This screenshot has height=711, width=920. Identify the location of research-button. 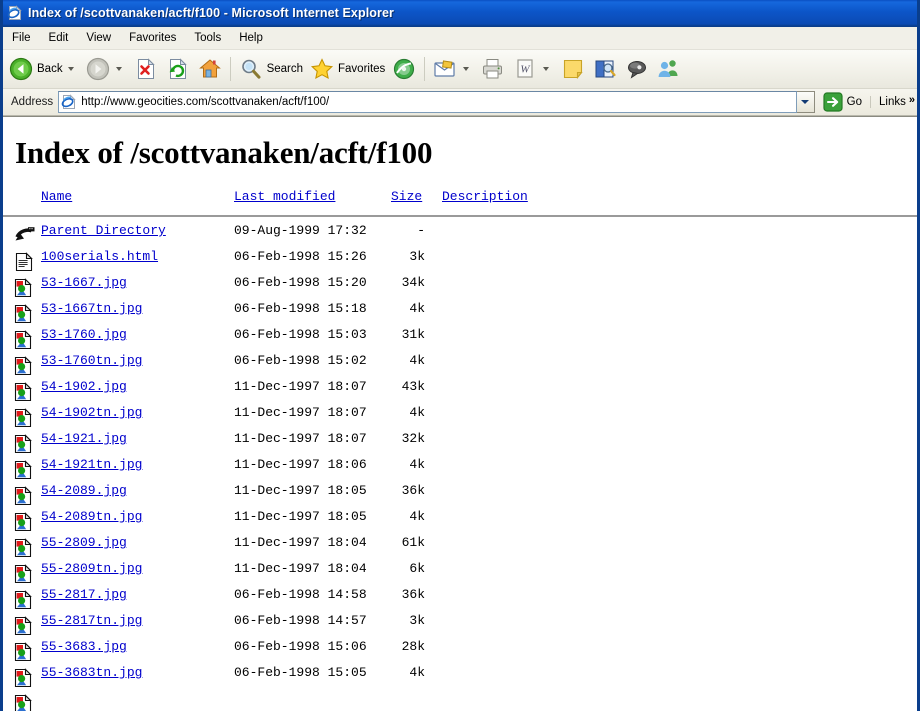
(605, 69).